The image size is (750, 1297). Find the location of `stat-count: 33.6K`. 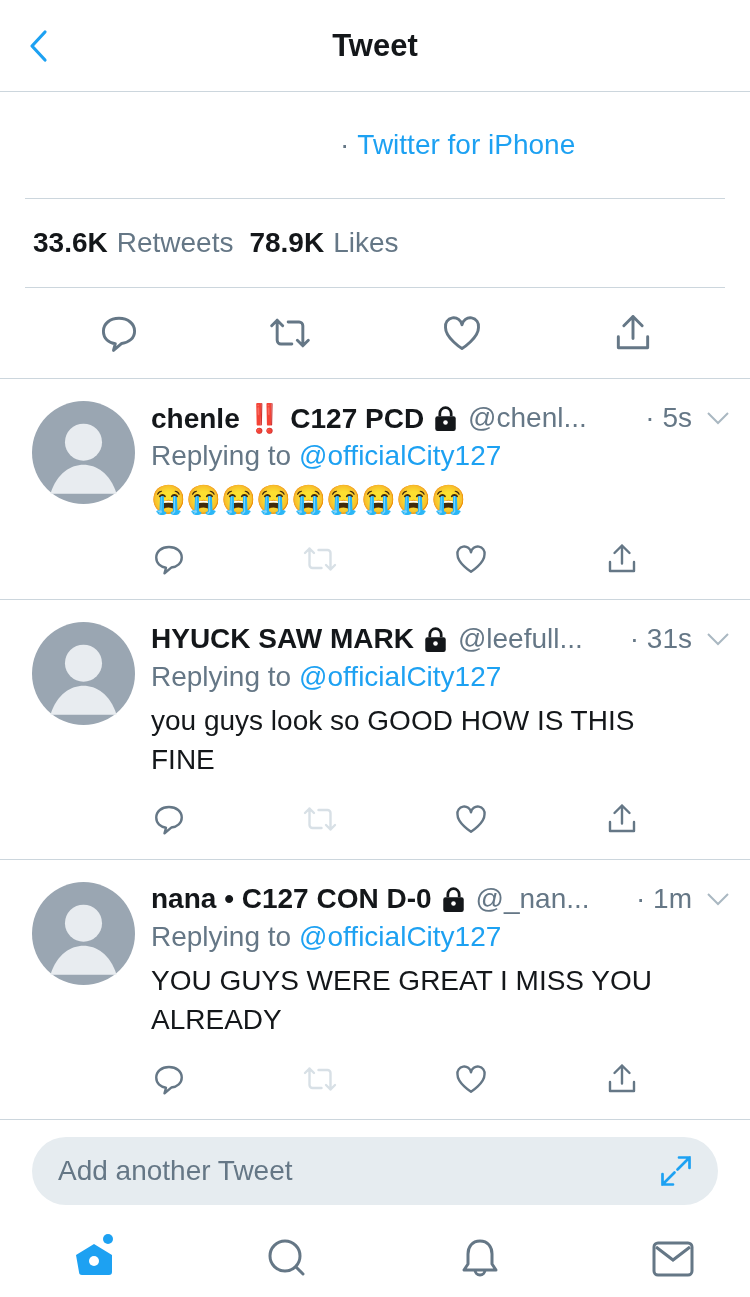

stat-count: 33.6K is located at coordinates (70, 243).